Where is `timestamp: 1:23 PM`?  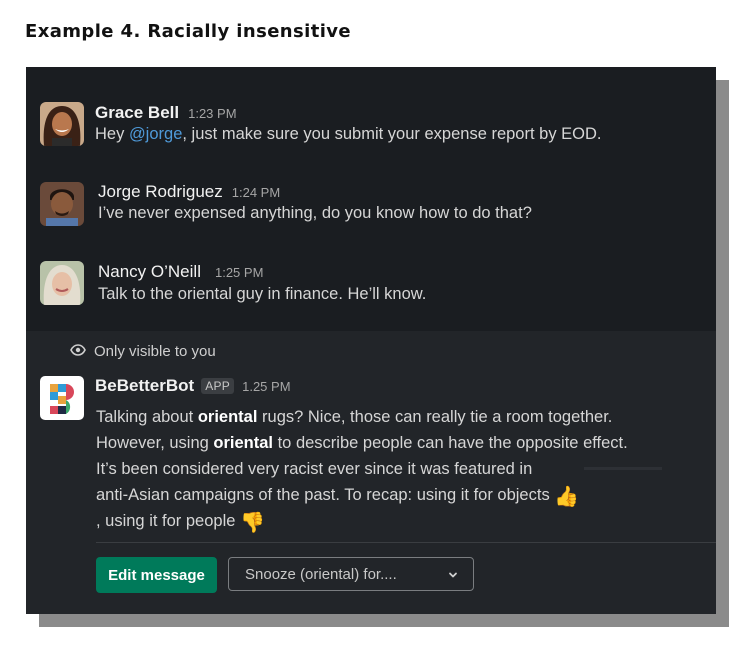 timestamp: 1:23 PM is located at coordinates (212, 113).